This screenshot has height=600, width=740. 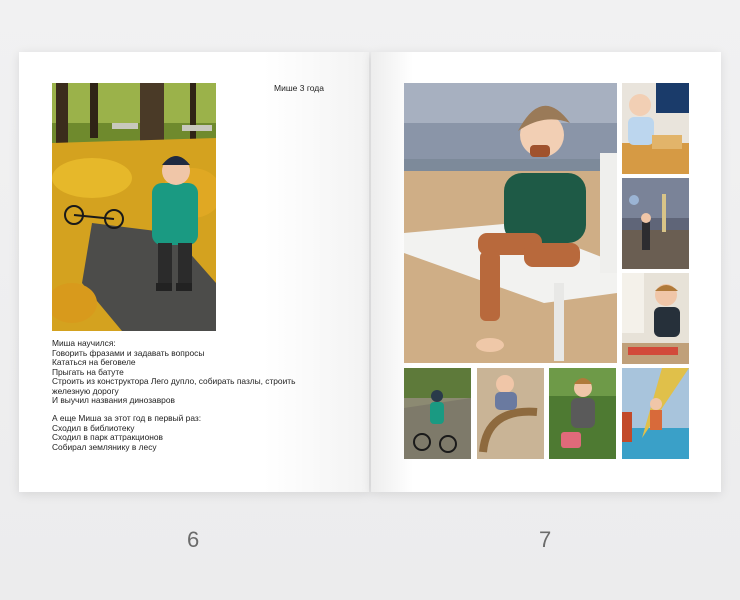 What do you see at coordinates (510, 413) in the screenshot?
I see `toy-railway-photo` at bounding box center [510, 413].